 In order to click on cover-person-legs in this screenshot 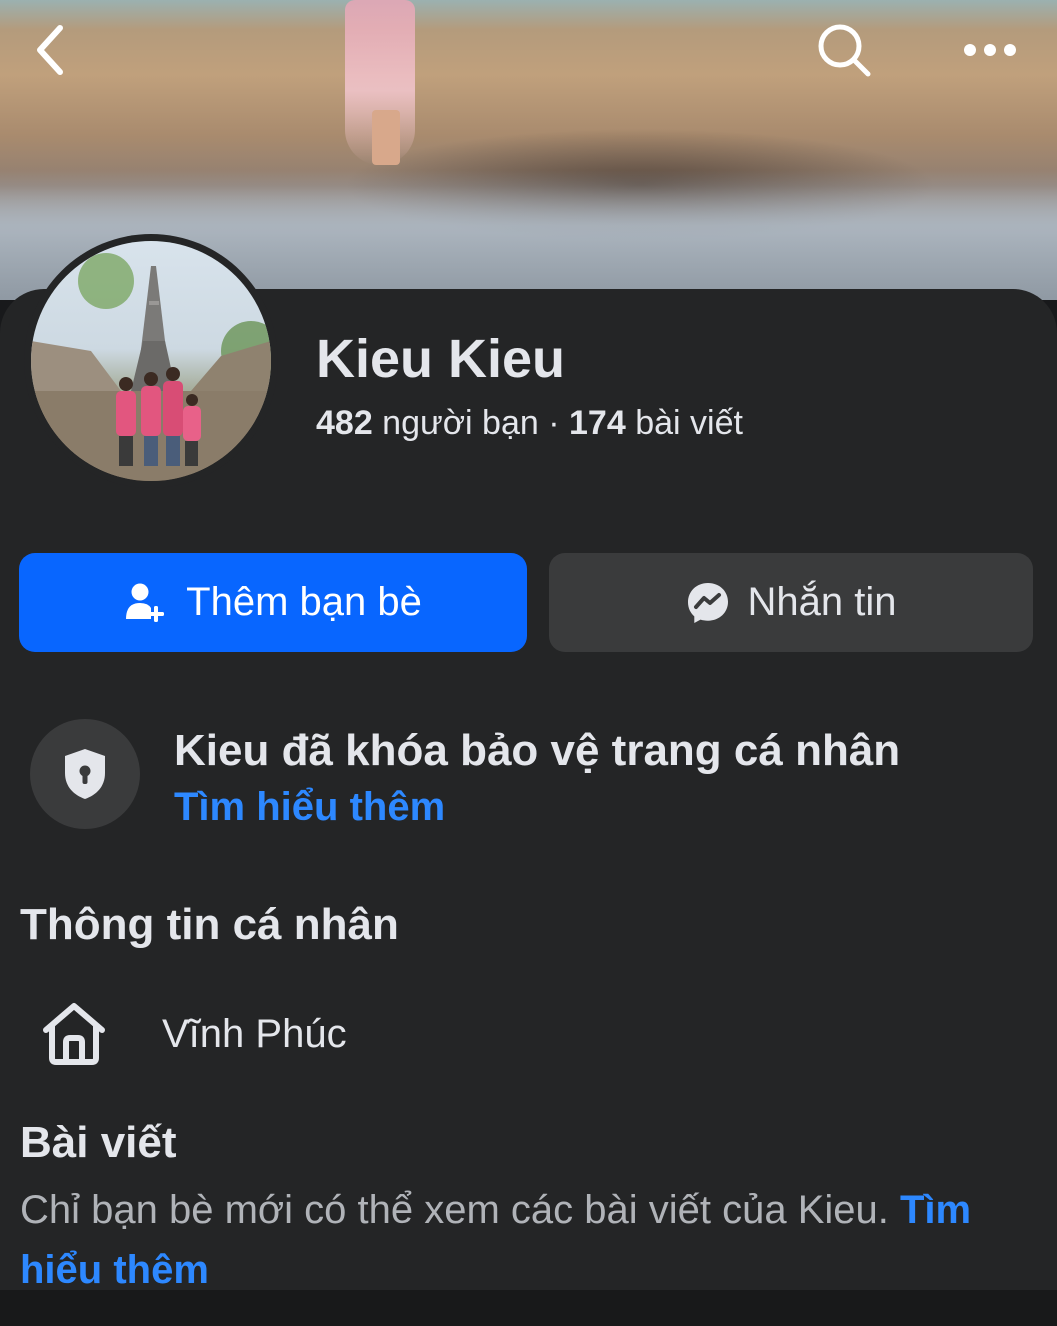, I will do `click(386, 137)`.